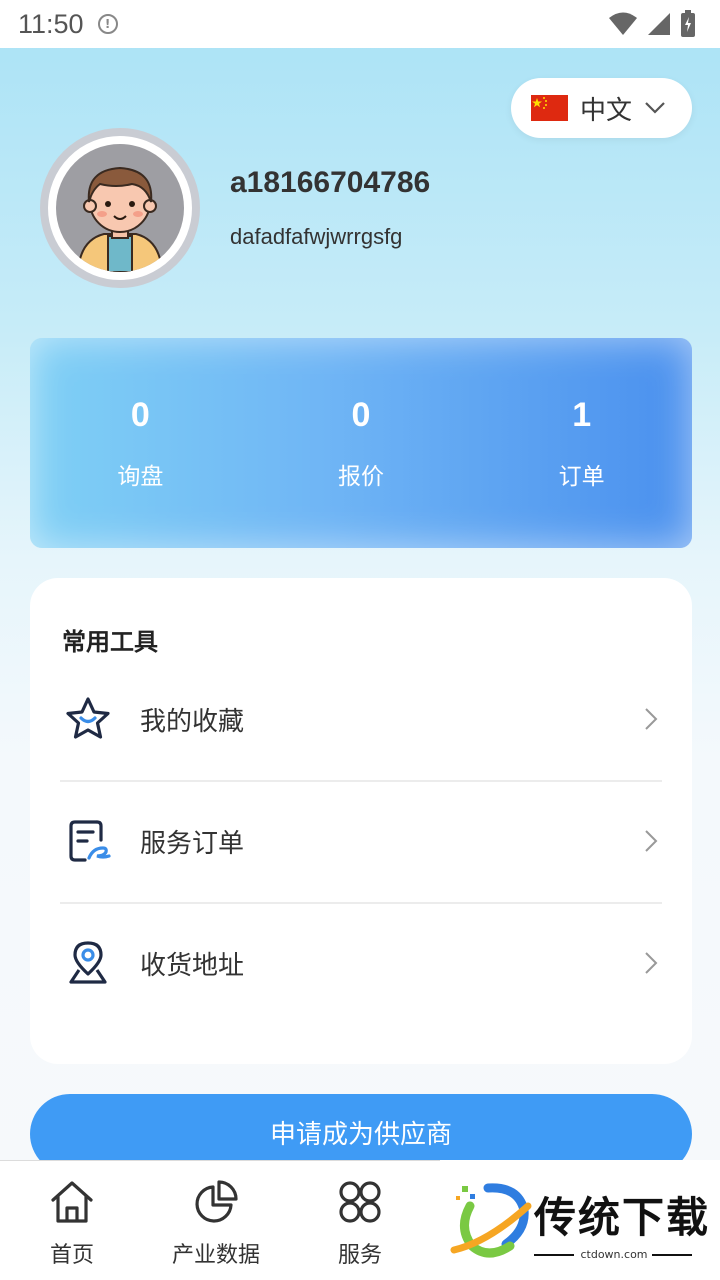 The height and width of the screenshot is (1280, 720). Describe the element at coordinates (192, 843) in the screenshot. I see `tool-label: 服务订单` at that location.